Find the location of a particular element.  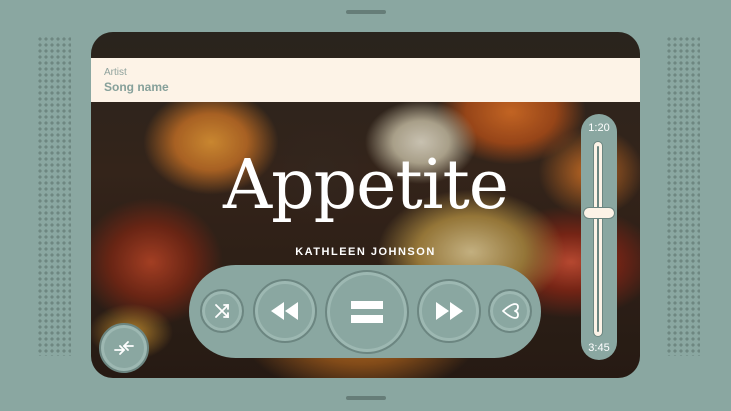

fast-forward-icon is located at coordinates (449, 311).